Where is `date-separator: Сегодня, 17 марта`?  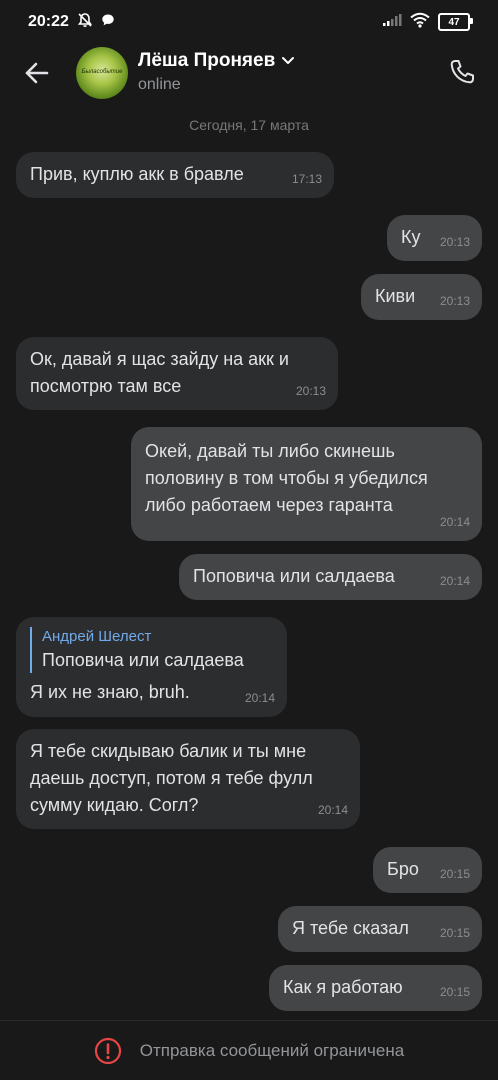
date-separator: Сегодня, 17 марта is located at coordinates (249, 125).